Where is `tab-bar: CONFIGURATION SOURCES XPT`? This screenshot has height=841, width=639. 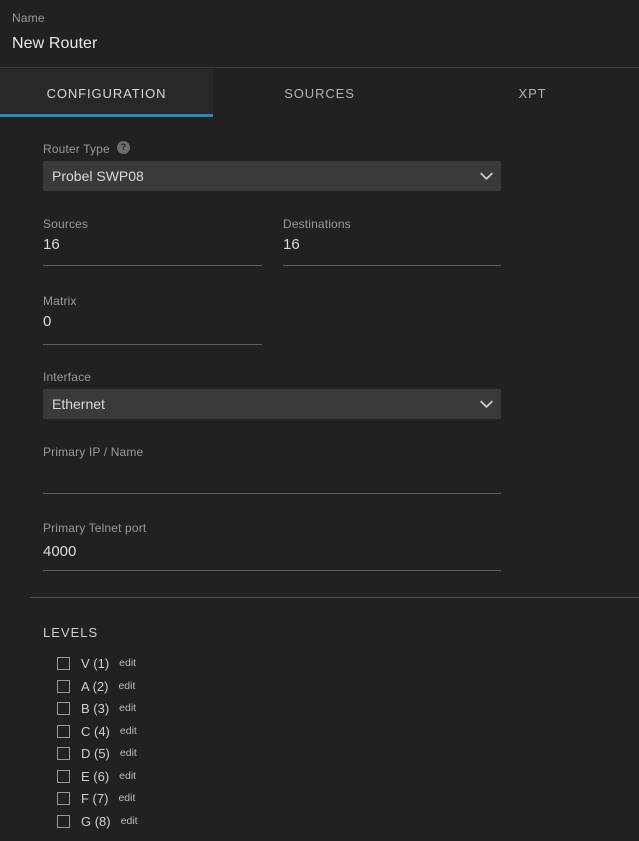 tab-bar: CONFIGURATION SOURCES XPT is located at coordinates (319, 93).